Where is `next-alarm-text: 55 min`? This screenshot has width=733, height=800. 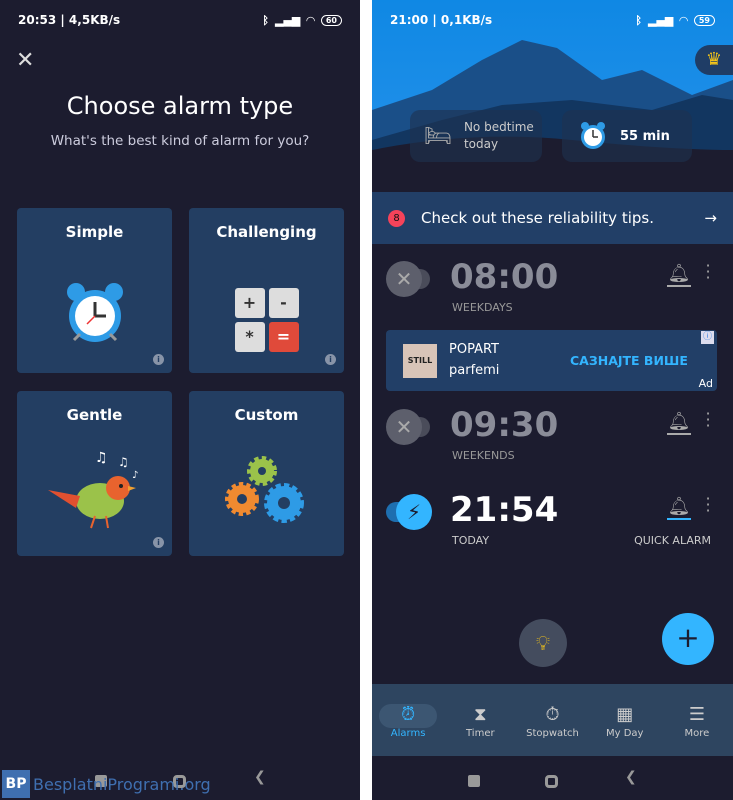 next-alarm-text: 55 min is located at coordinates (645, 136).